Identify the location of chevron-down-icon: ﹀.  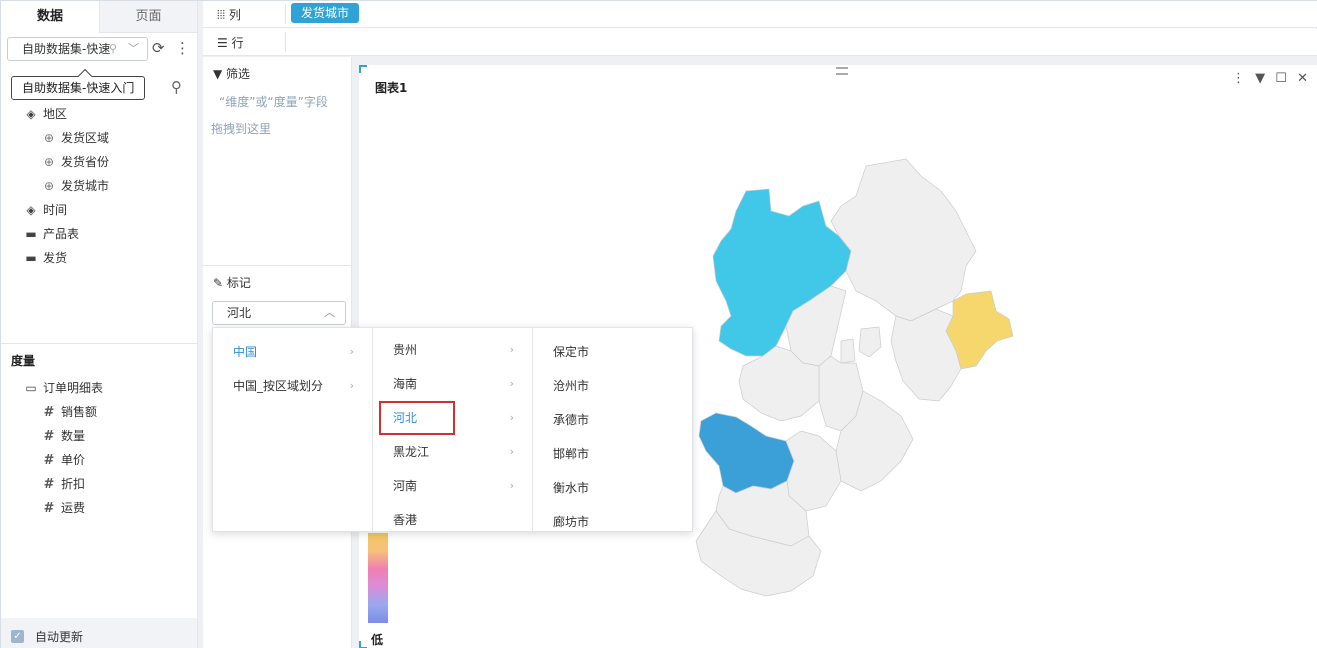
(133, 48).